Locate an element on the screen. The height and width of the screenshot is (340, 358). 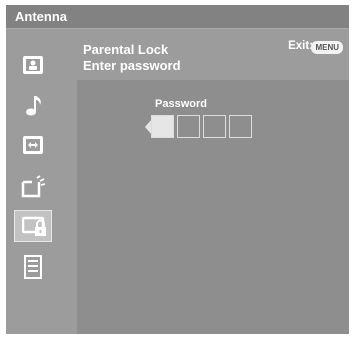
menu-key-badge: MENU is located at coordinates (327, 47).